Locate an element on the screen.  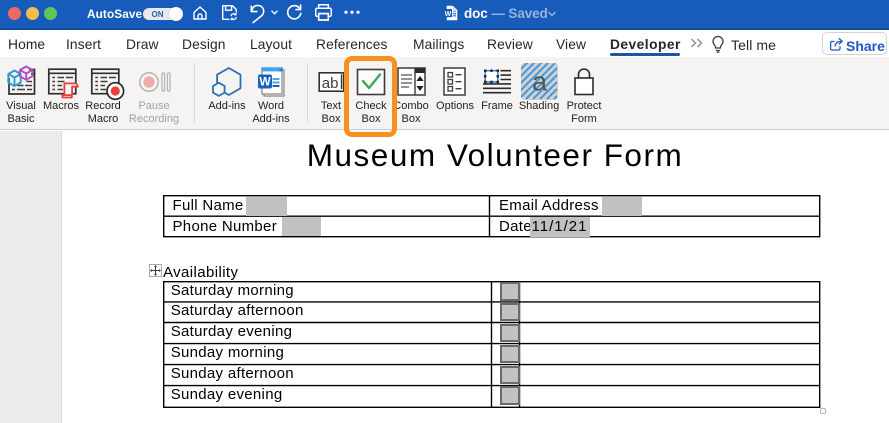
svg-text: ab is located at coordinates (330, 83).